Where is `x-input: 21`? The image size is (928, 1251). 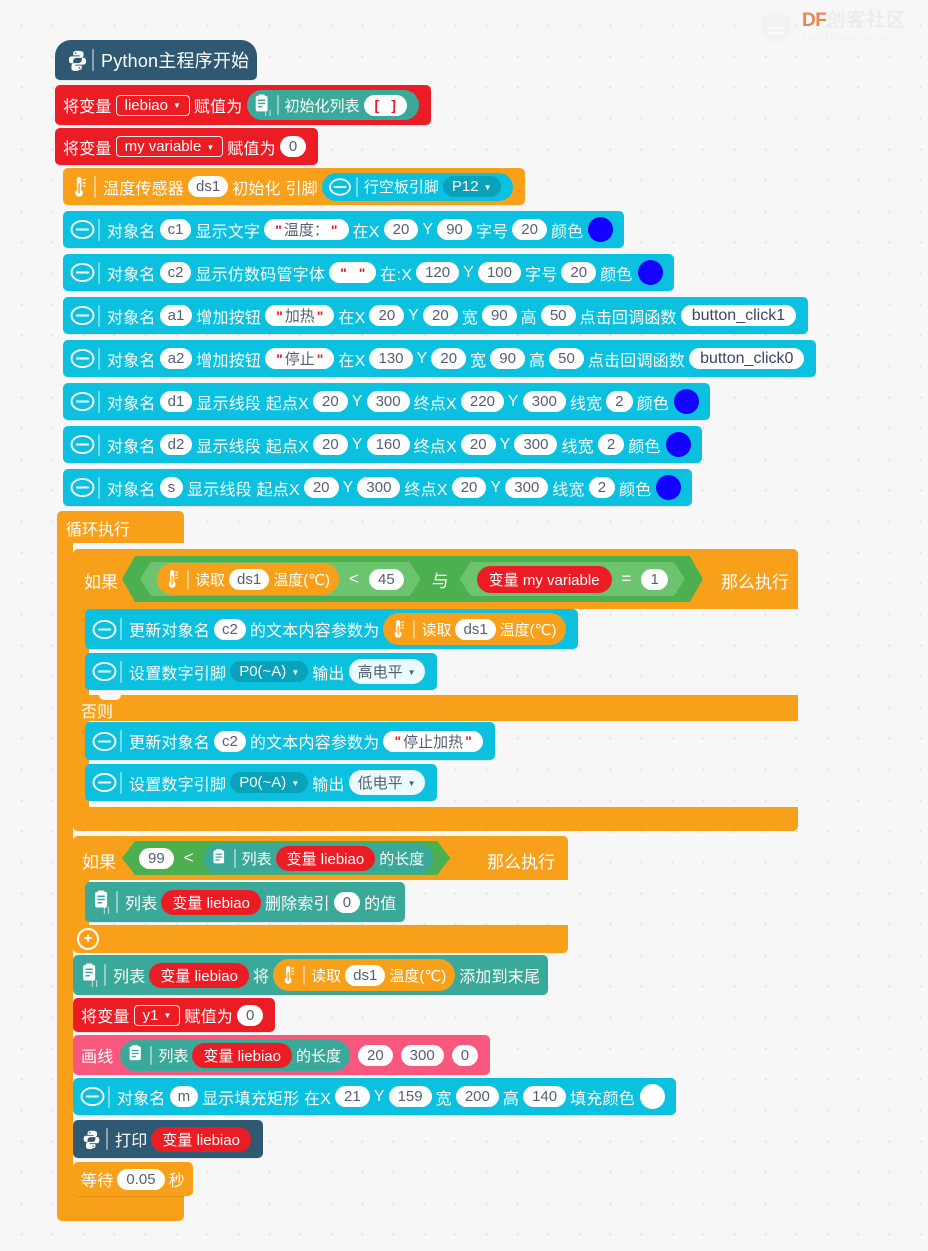
x-input: 21 is located at coordinates (352, 1096).